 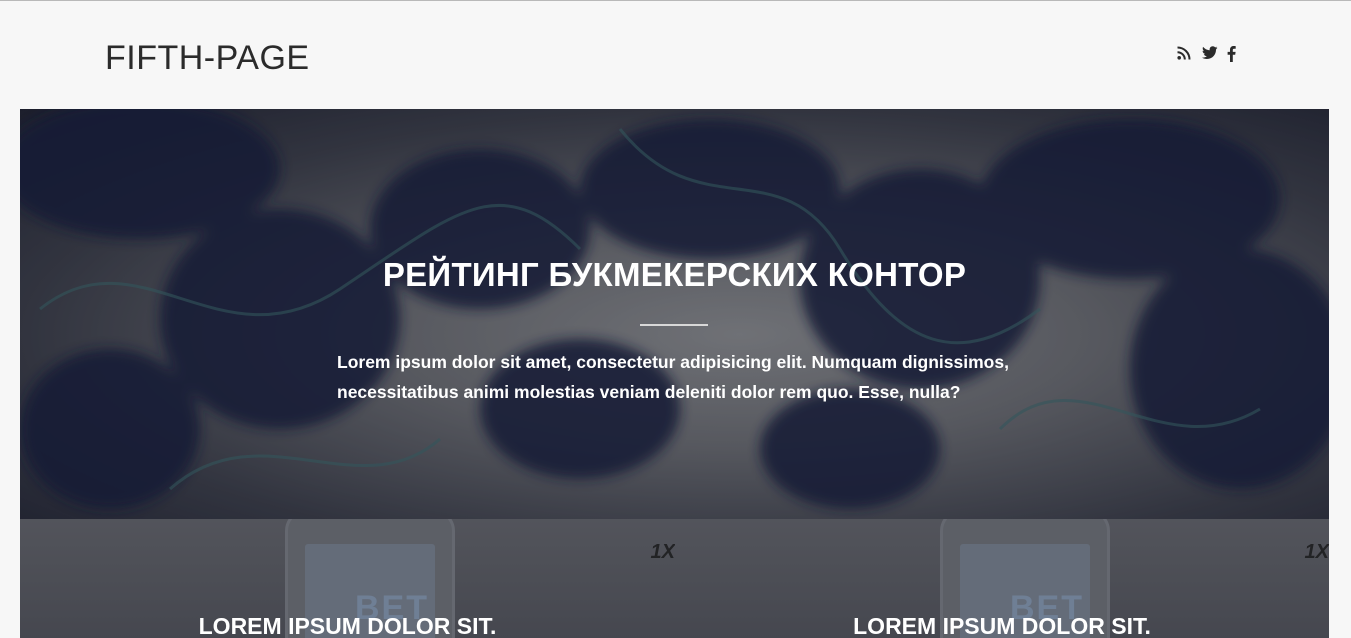 What do you see at coordinates (1002, 578) in the screenshot?
I see `bookmaker-card-2: BET 1X LOREM IPSUM DOLOR SIT.` at bounding box center [1002, 578].